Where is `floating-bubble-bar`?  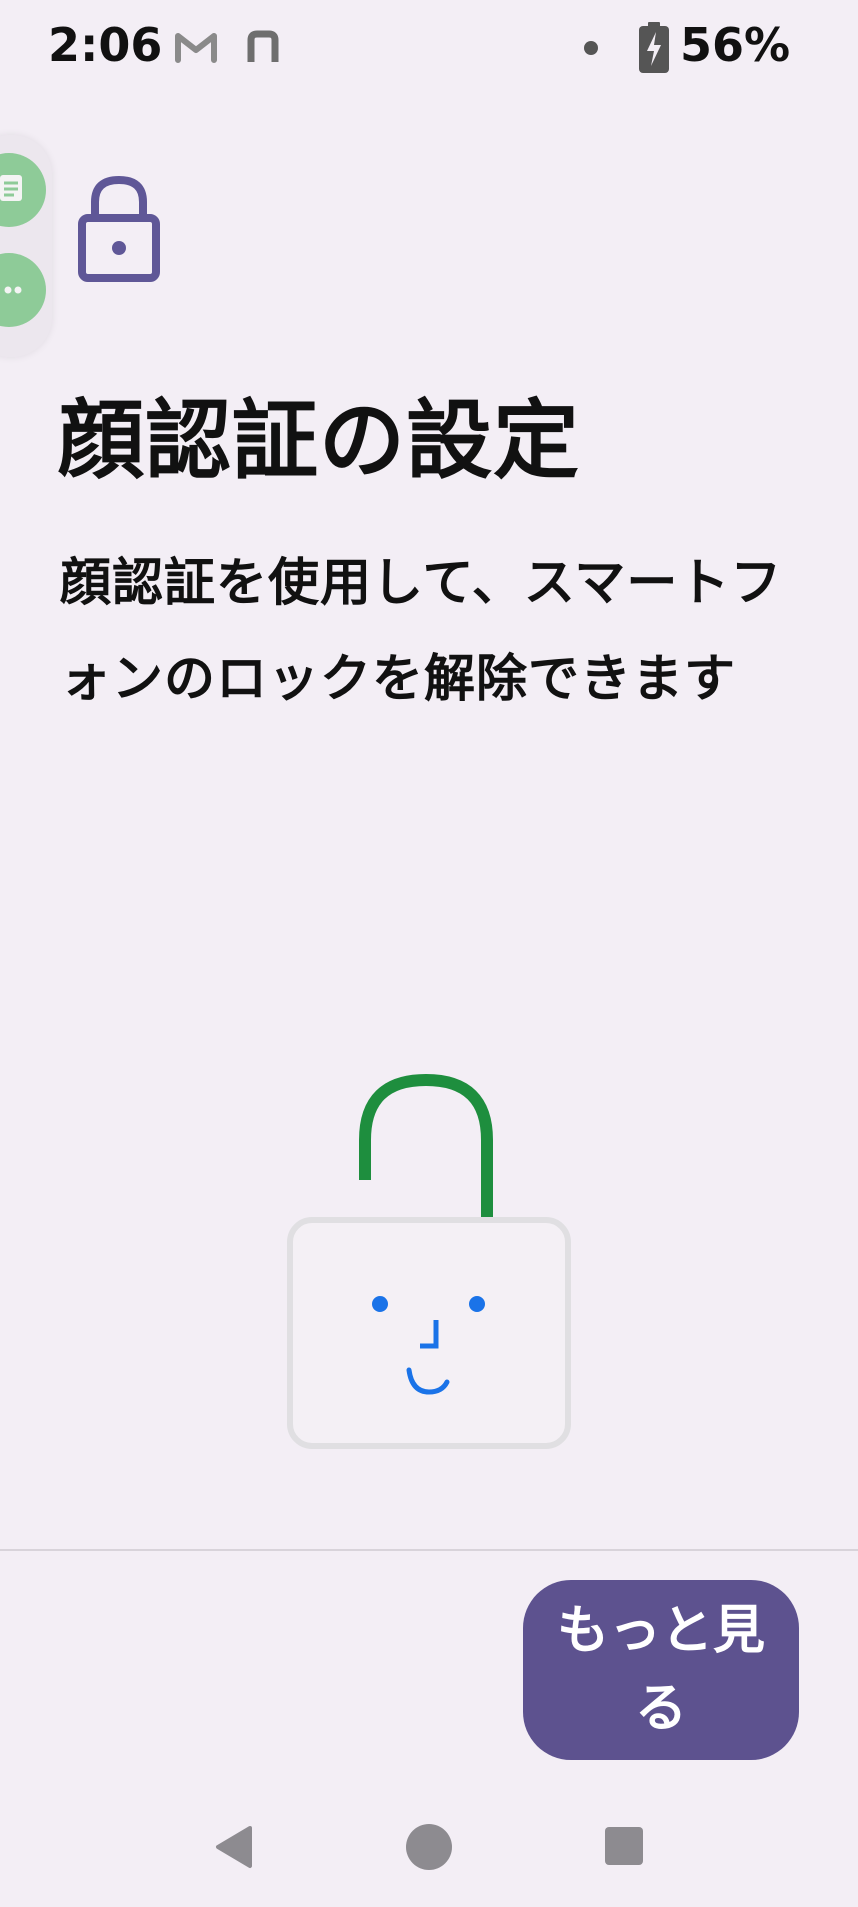 floating-bubble-bar is located at coordinates (26, 246).